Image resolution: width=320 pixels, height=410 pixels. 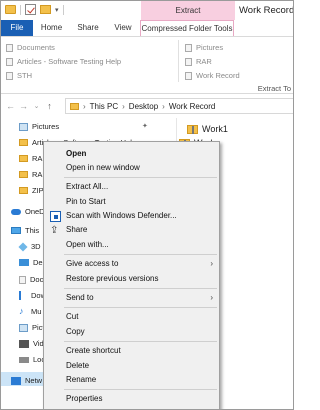 I want to click on forward-arrow-icon: →, so click(x=23, y=106).